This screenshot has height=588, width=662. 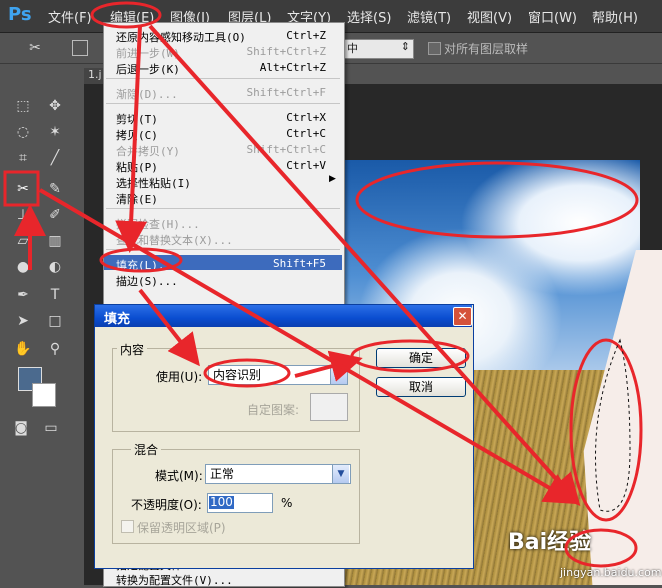 I want to click on highlight-tool, so click(x=21, y=188).